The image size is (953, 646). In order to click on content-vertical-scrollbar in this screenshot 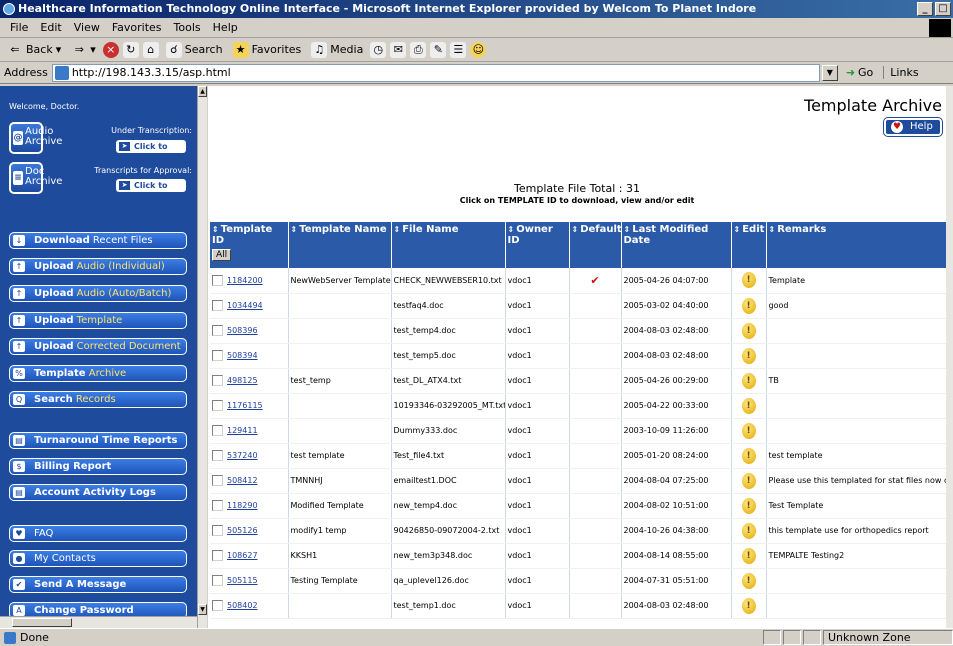, I will do `click(949, 357)`.